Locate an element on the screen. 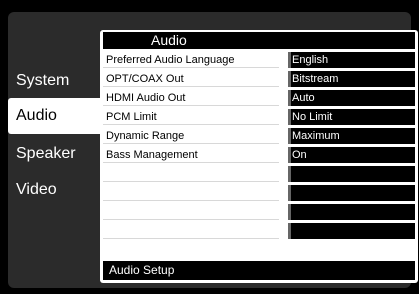 The height and width of the screenshot is (294, 419). setting-value-opt-coax-out: Bitstream is located at coordinates (351, 79).